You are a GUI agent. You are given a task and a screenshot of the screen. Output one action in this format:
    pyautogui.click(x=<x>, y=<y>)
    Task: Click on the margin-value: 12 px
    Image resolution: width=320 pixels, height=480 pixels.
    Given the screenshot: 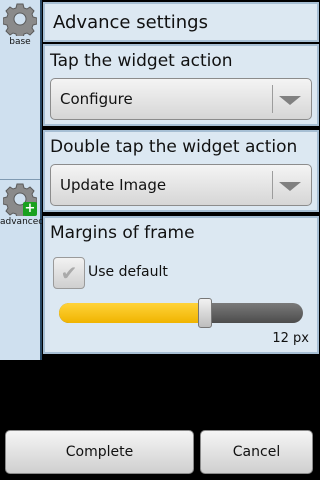 What is the action you would take?
    pyautogui.click(x=290, y=338)
    